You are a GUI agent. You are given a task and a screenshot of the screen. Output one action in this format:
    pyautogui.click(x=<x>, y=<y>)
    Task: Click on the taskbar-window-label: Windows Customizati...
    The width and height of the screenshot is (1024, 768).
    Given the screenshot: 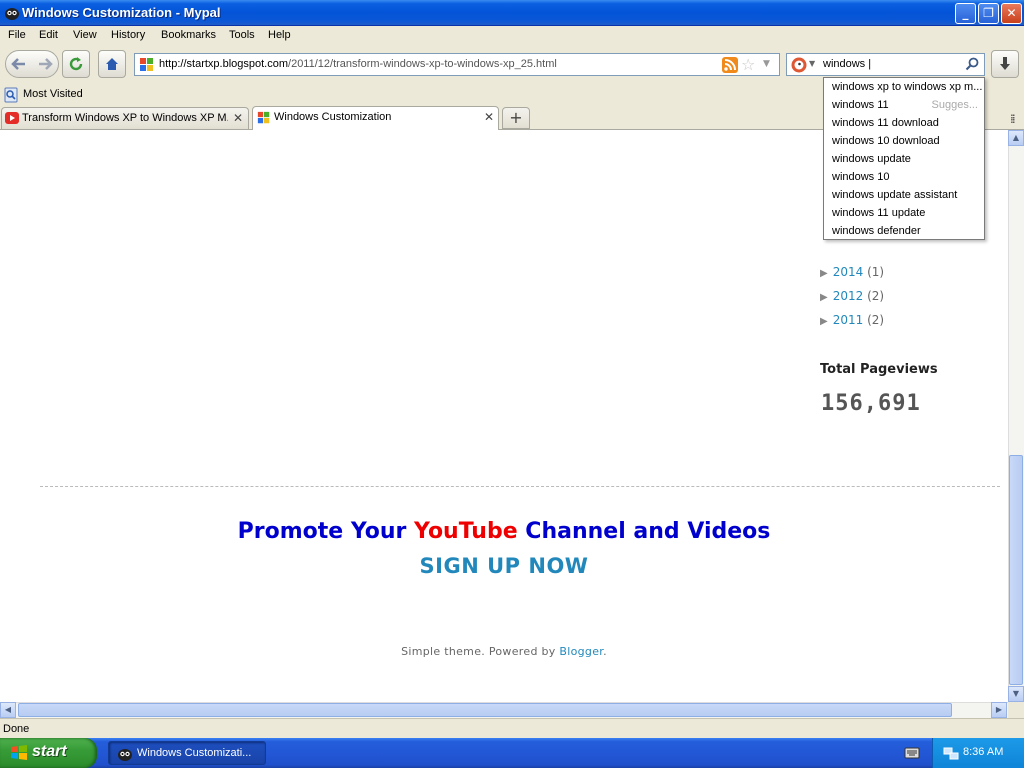 What is the action you would take?
    pyautogui.click(x=194, y=753)
    